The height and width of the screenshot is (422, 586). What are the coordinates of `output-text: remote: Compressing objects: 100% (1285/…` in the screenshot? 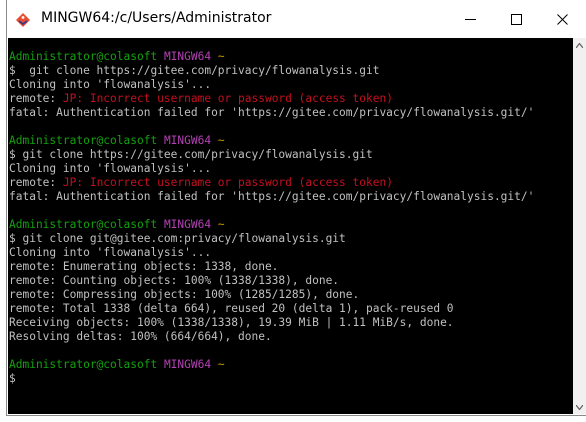 It's located at (184, 294).